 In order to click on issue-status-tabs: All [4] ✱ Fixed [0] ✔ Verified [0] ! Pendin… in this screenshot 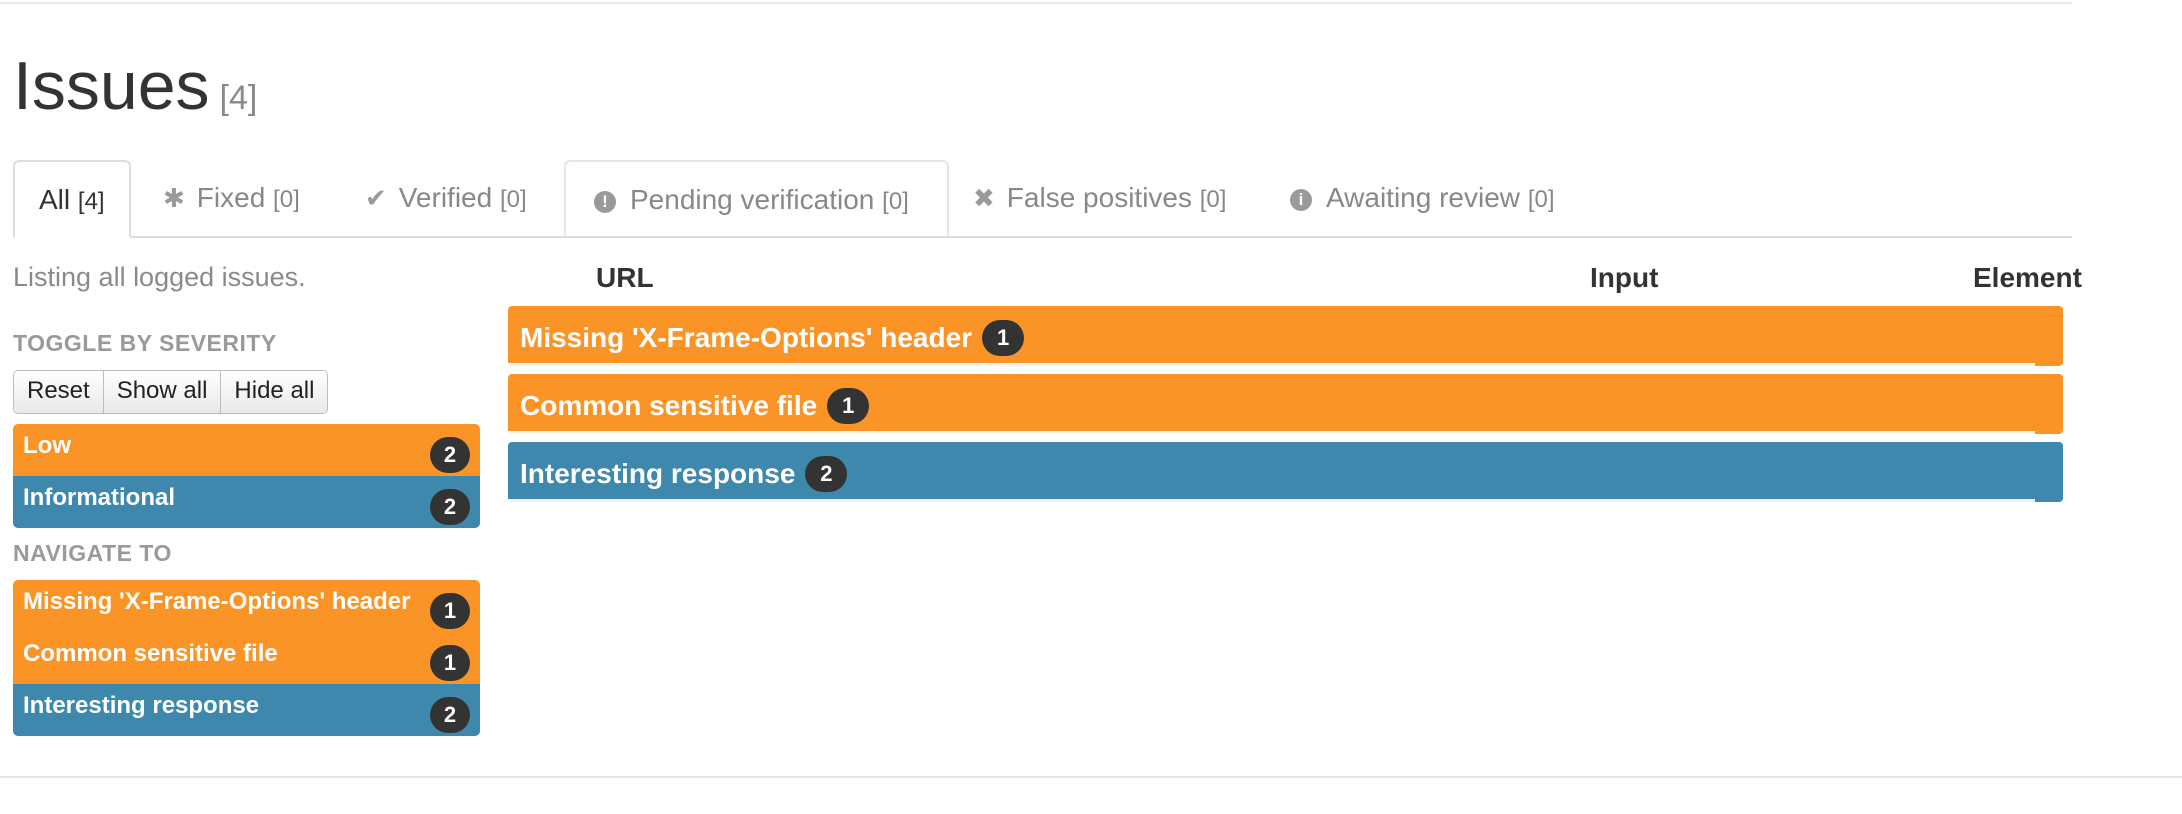, I will do `click(1042, 199)`.